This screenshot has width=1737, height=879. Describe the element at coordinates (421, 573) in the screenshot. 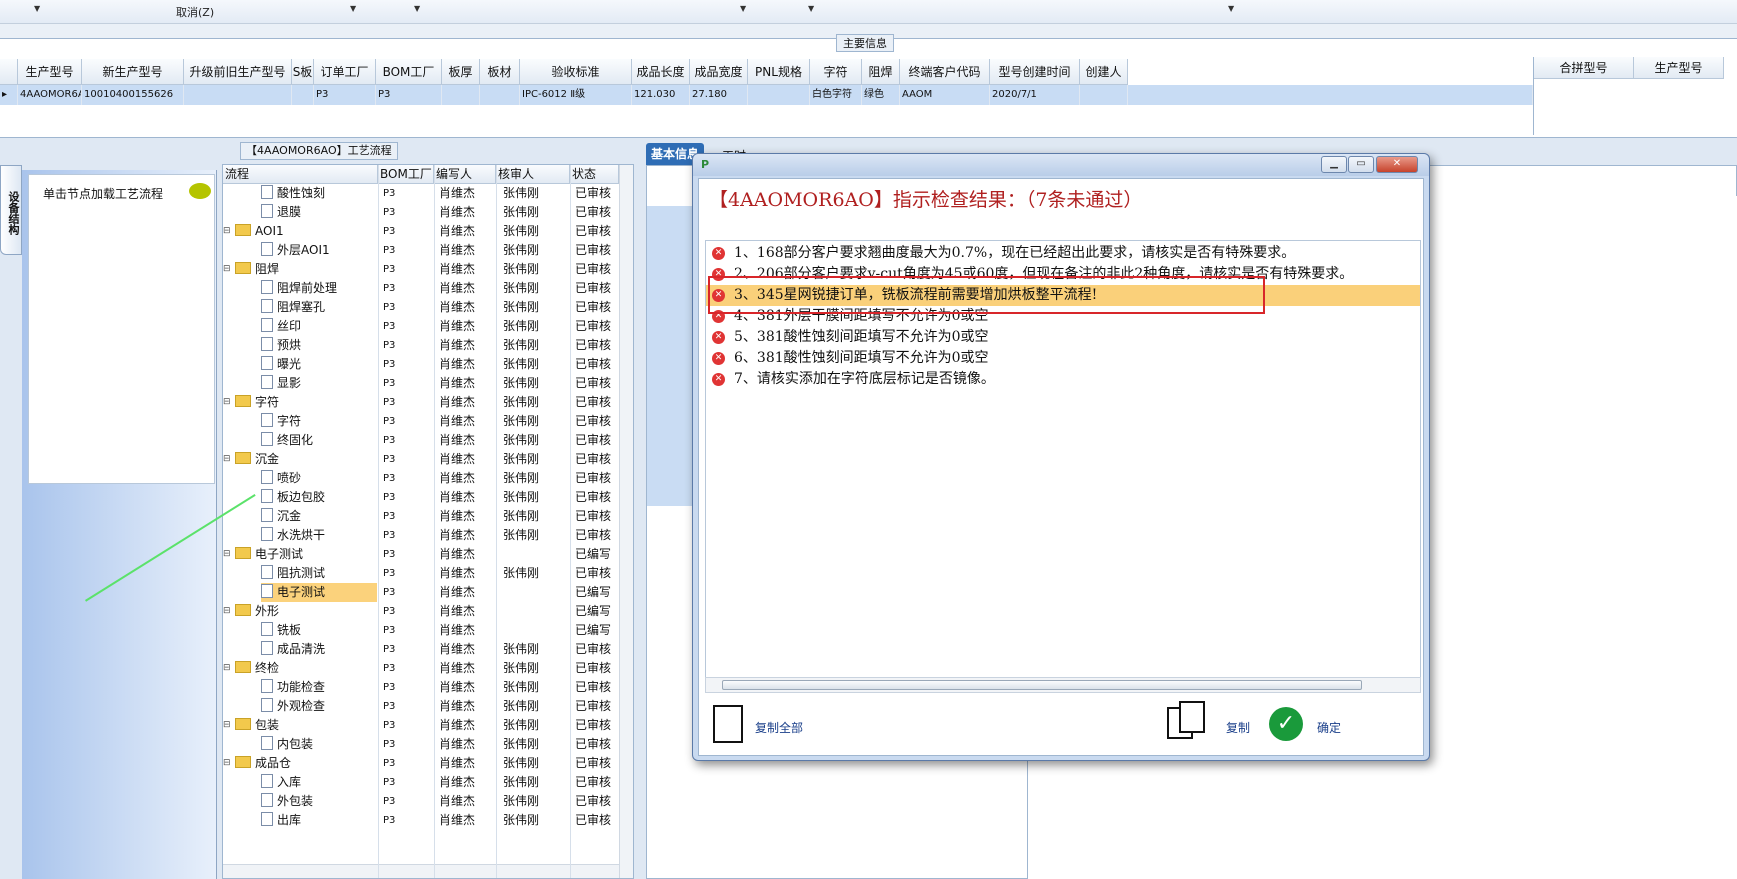

I see `tree-row: 阻抗测试 P3 肖维杰 张伟刚 已审核` at that location.